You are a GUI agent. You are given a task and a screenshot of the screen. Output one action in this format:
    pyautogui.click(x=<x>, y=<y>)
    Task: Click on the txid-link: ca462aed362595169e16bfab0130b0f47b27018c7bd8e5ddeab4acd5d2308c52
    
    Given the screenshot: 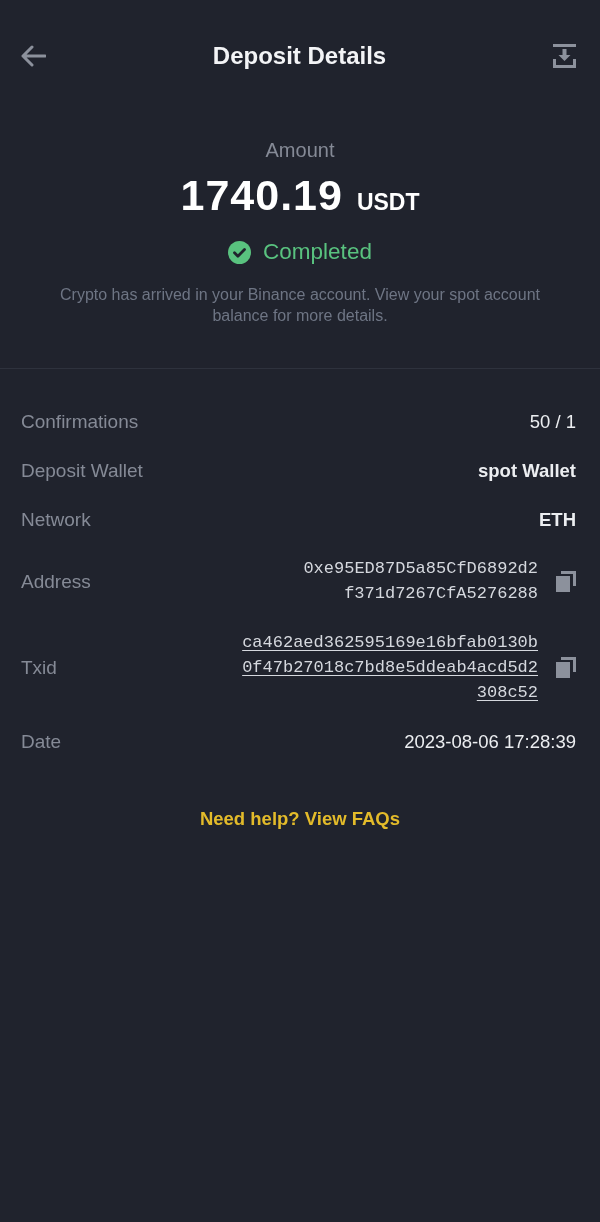 What is the action you would take?
    pyautogui.click(x=390, y=667)
    